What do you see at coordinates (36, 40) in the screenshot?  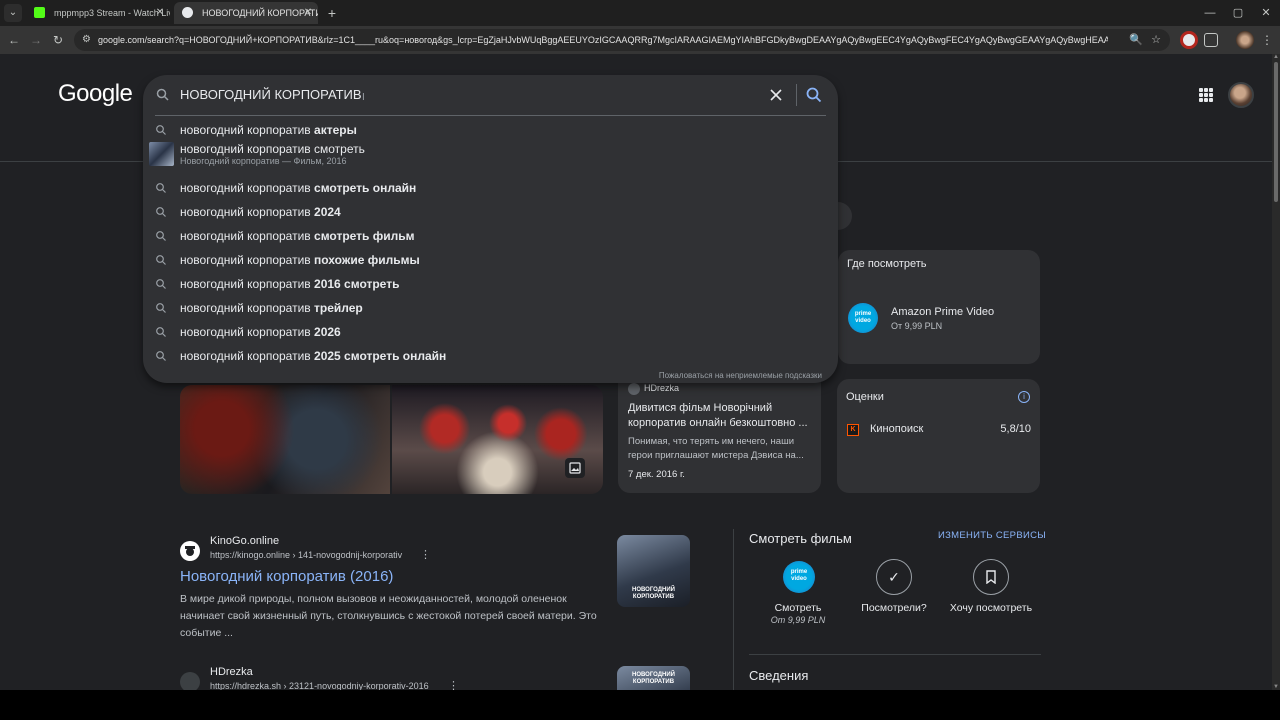 I see `forward-icon: →` at bounding box center [36, 40].